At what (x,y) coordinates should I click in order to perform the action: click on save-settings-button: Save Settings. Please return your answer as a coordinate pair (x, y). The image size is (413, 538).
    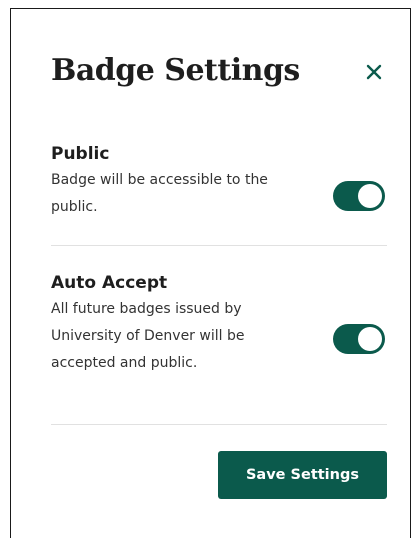
    Looking at the image, I should click on (302, 475).